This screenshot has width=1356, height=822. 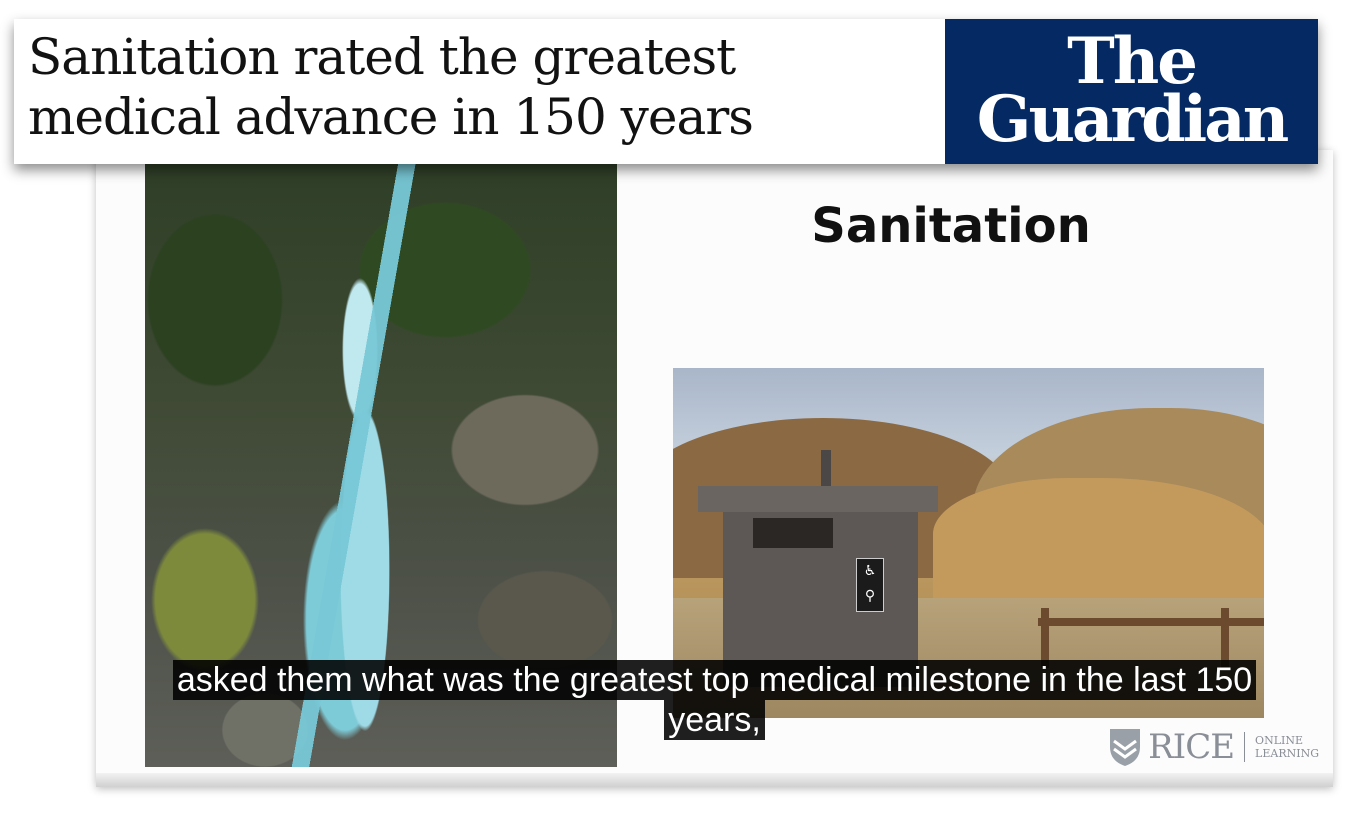 I want to click on guardian-logo: The Guardian, so click(x=1131, y=91).